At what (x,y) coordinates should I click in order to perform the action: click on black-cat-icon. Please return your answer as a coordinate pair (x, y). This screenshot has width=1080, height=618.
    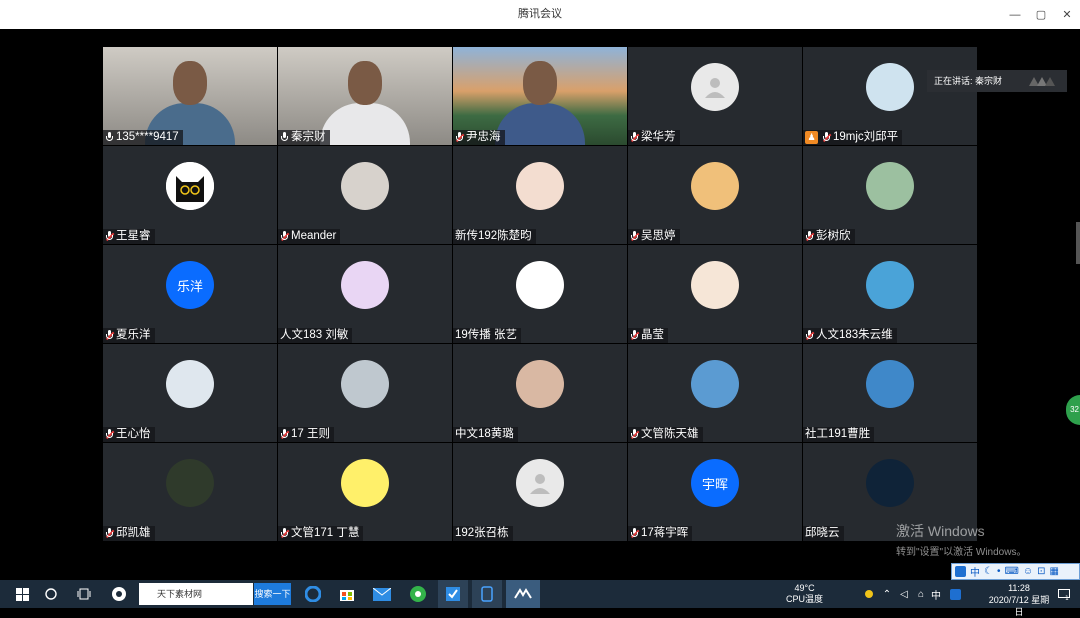
    Looking at the image, I should click on (190, 186).